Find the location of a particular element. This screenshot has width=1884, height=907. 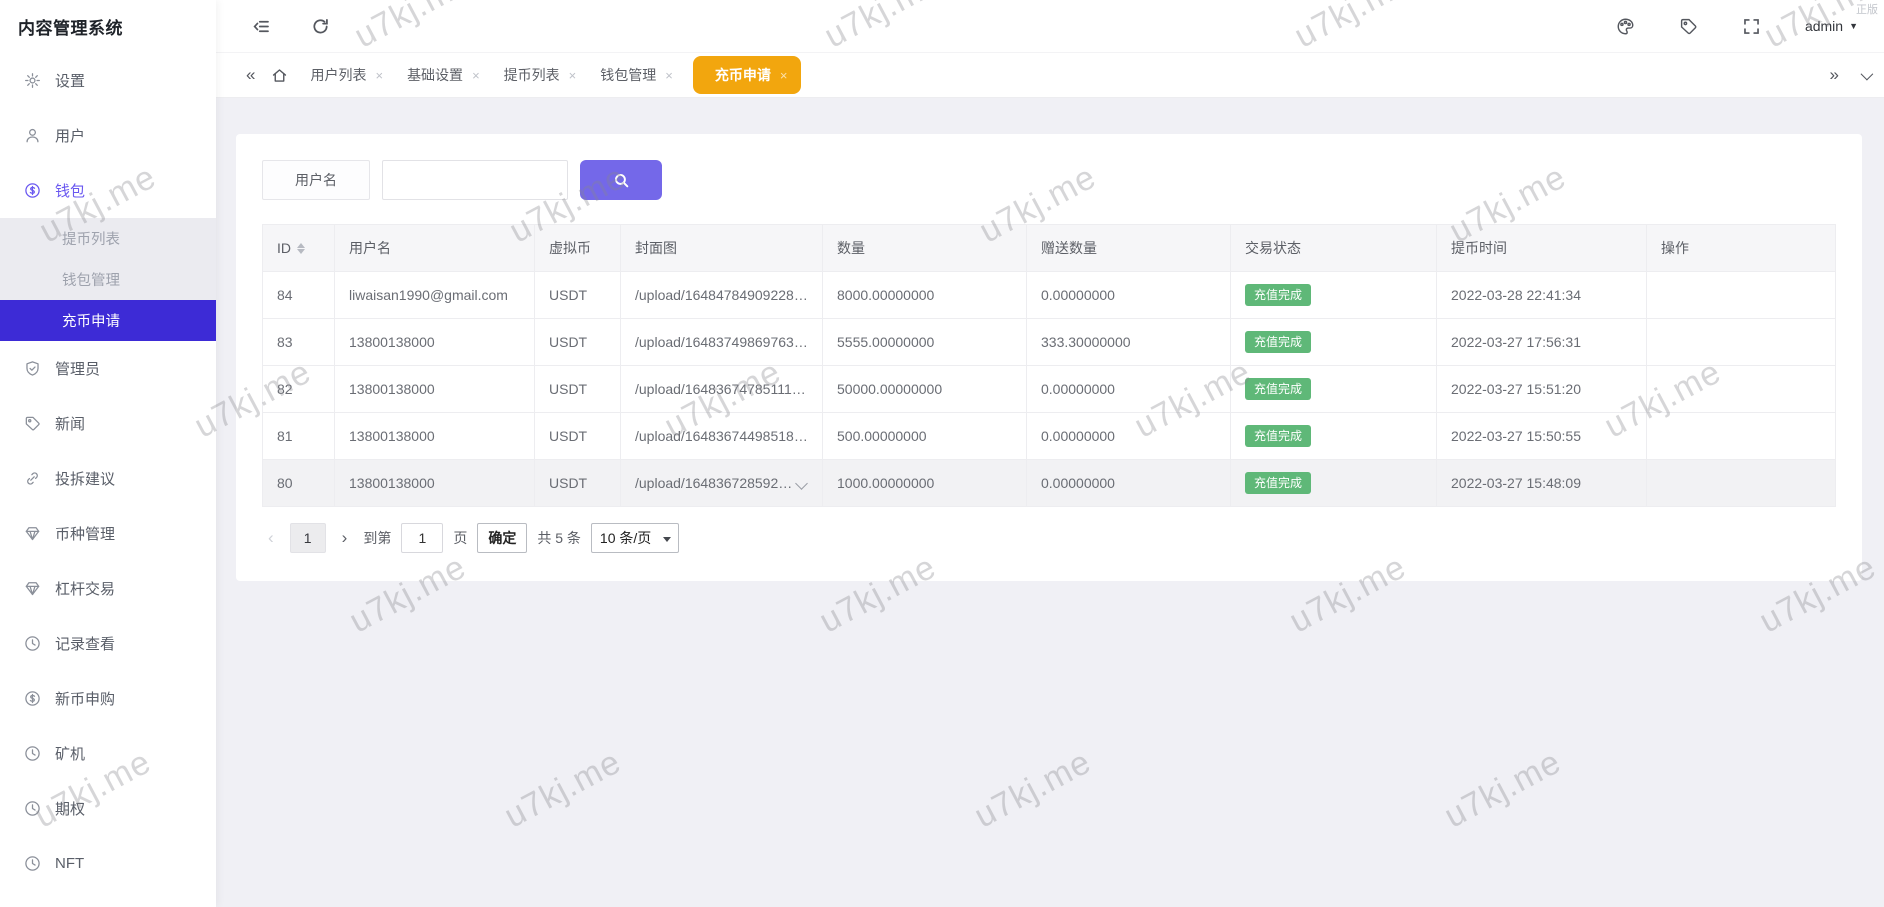

sidebar-item-coin-manage: 币种管理 is located at coordinates (108, 533).